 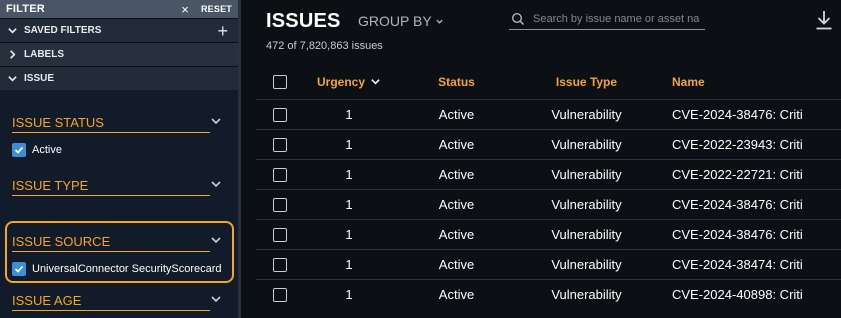 I want to click on filter-title: FILTER, so click(x=25, y=9).